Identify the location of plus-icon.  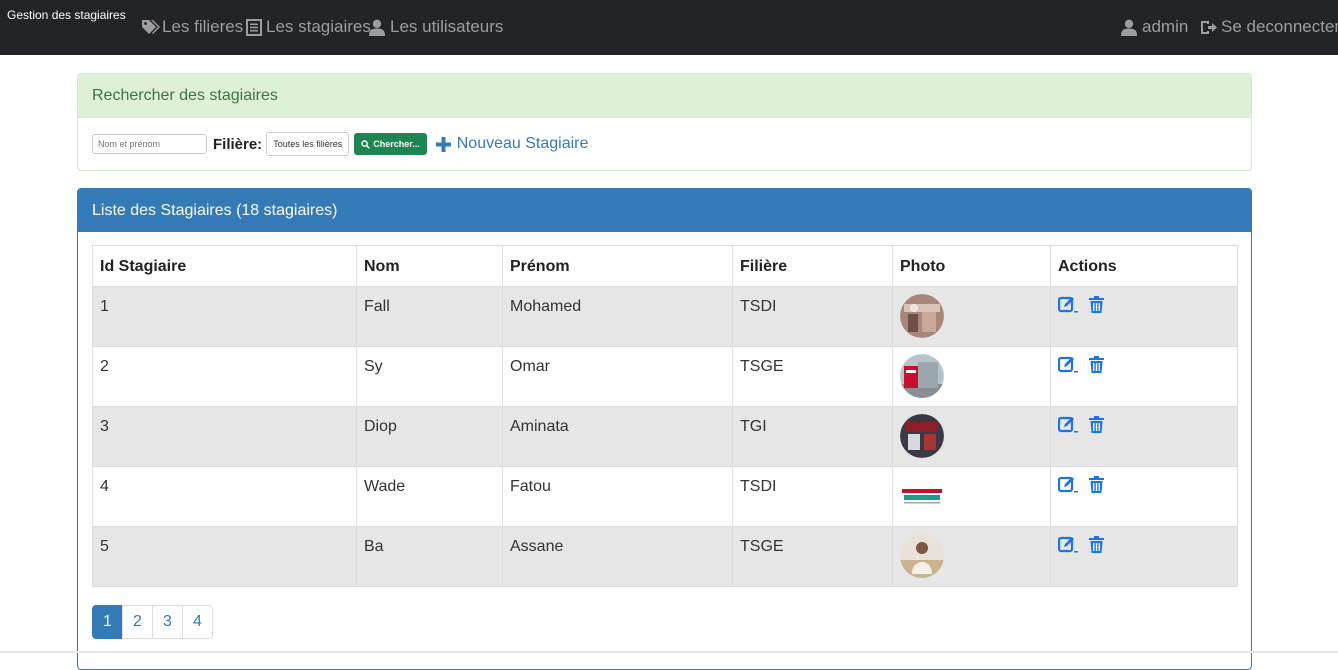
(443, 144).